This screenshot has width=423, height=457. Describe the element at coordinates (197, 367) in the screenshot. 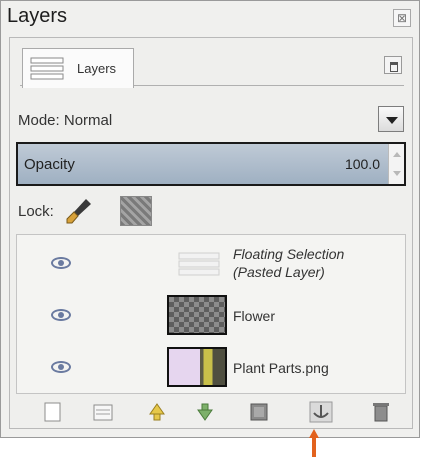

I see `plant-parts-thumbnail` at that location.